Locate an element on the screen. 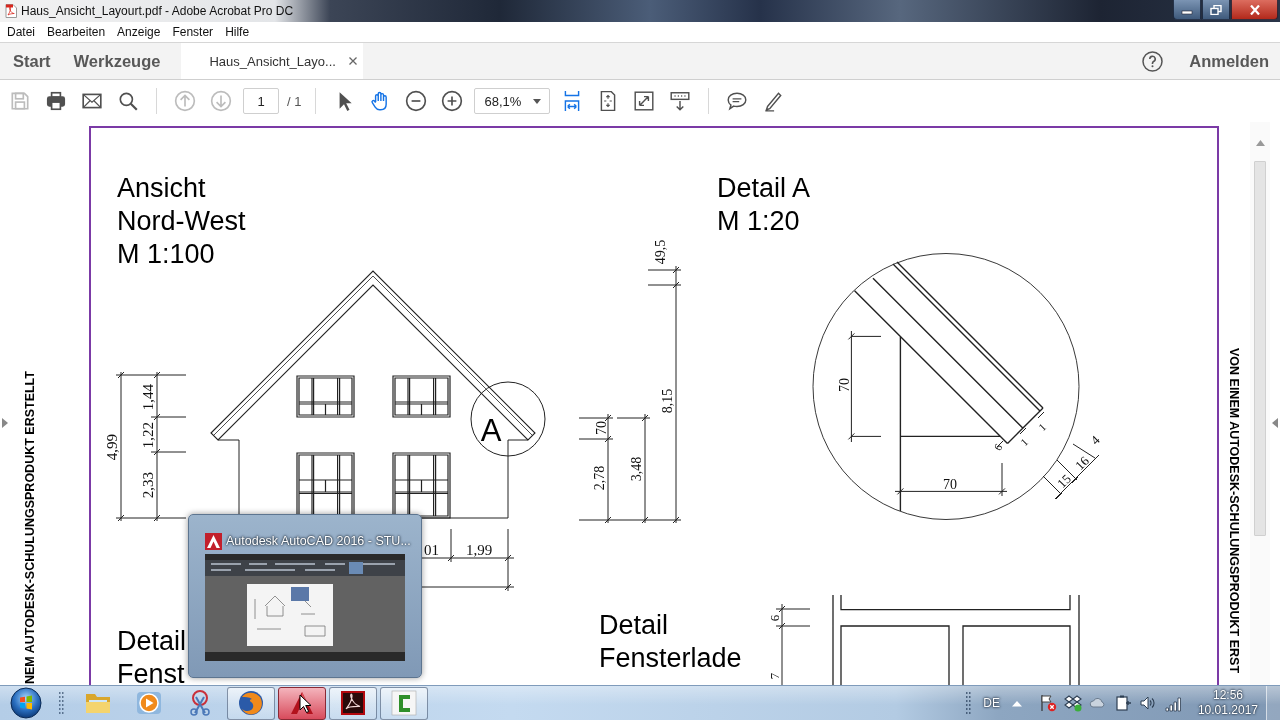 The width and height of the screenshot is (1280, 720). dimension-label: 16 is located at coordinates (1082, 463).